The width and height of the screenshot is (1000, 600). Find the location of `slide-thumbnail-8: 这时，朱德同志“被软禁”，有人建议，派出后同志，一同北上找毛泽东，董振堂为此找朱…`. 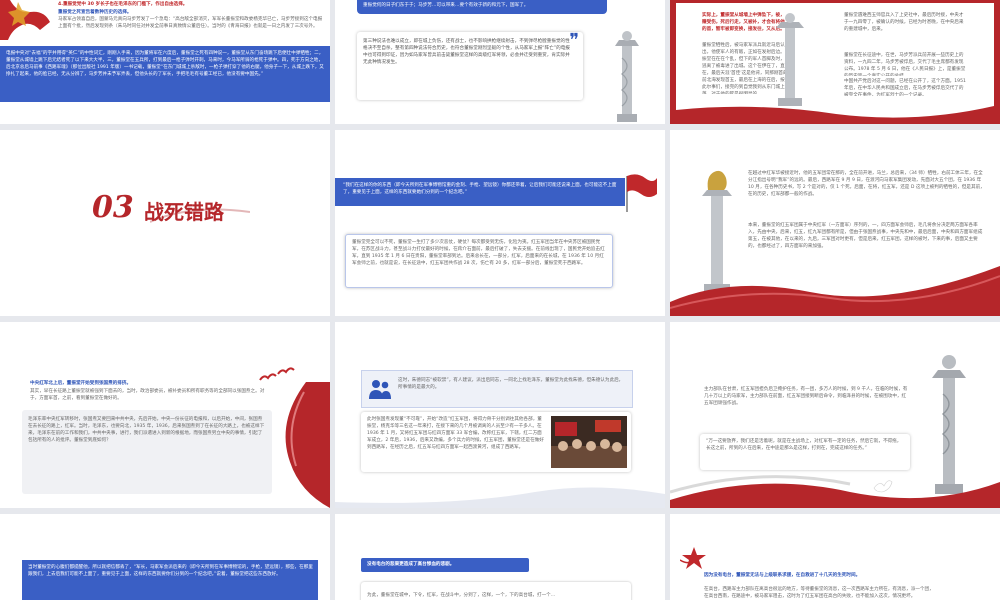

slide-thumbnail-8: 这时，朱德同志“被软禁”，有人建议，派出后同志，一同北上找毛泽东，董振堂为此找朱… is located at coordinates (500, 415).